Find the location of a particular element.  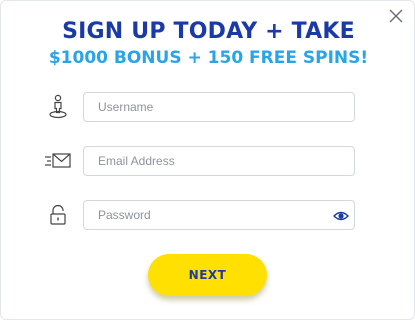

password-row is located at coordinates (199, 215).